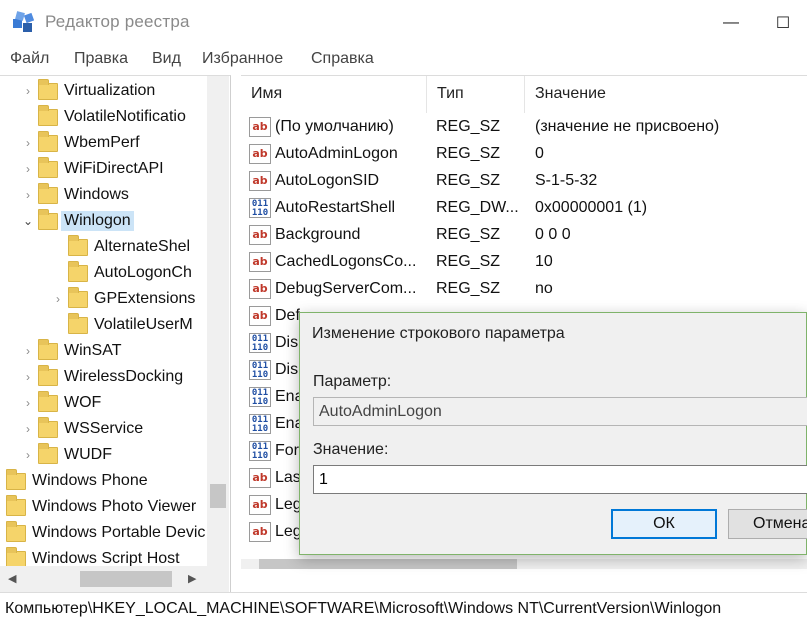 This screenshot has height=625, width=807. I want to click on tree-item: Windows Photo Viewer, so click(98, 507).